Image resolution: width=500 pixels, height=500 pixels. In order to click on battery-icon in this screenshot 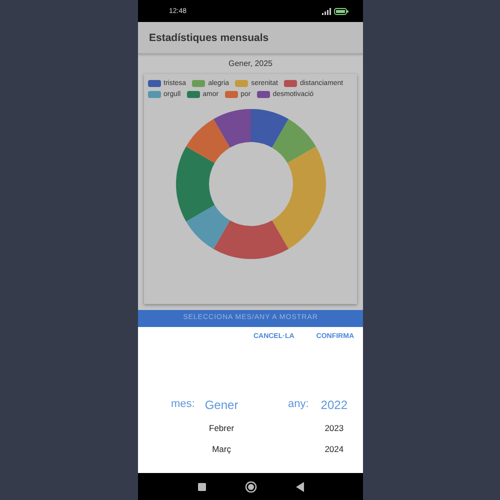, I will do `click(341, 11)`.